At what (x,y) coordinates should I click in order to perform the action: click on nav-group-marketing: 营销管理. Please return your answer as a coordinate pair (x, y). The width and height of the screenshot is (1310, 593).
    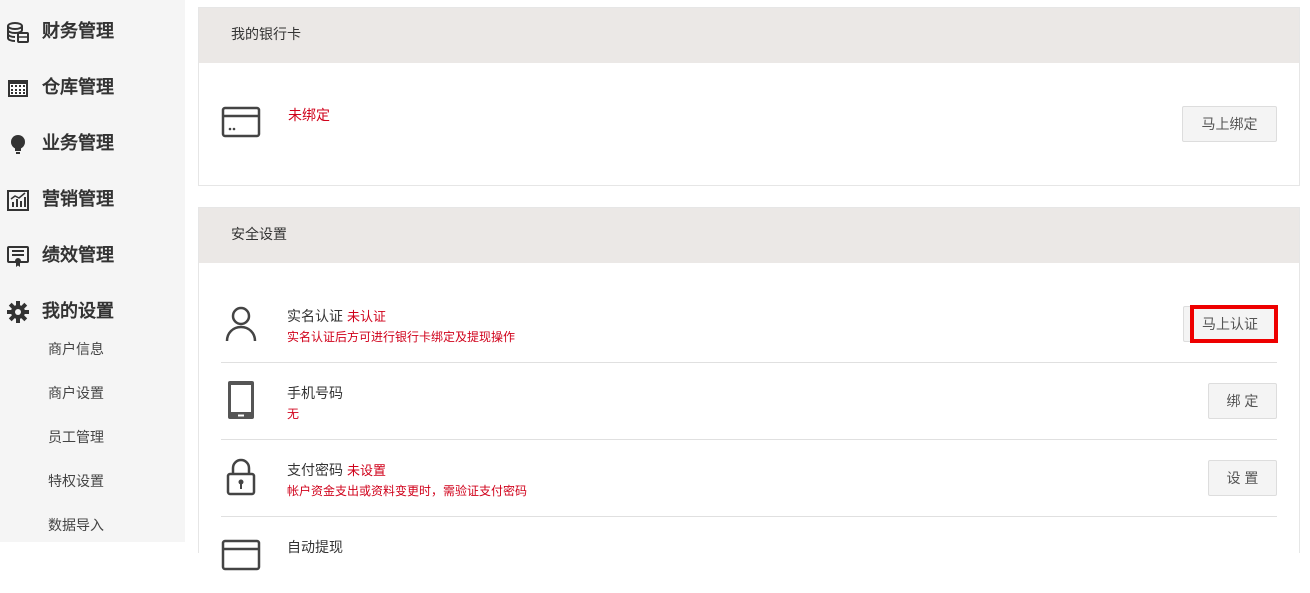
    Looking at the image, I should click on (92, 200).